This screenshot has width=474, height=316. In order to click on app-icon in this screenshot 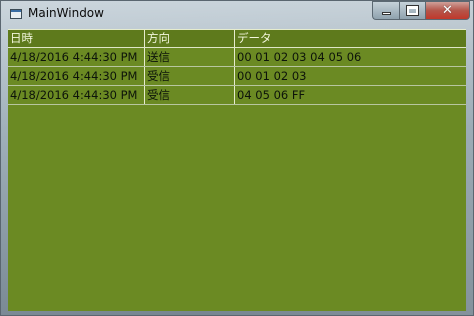, I will do `click(16, 14)`.